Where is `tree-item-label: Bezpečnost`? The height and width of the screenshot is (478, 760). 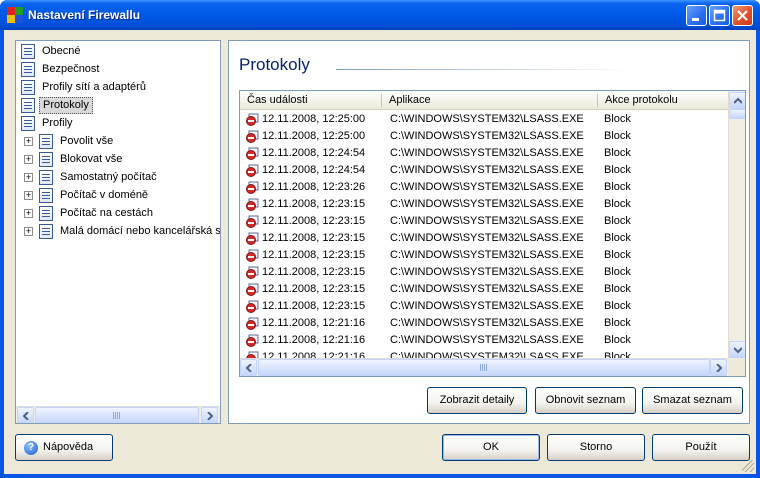 tree-item-label: Bezpečnost is located at coordinates (71, 69).